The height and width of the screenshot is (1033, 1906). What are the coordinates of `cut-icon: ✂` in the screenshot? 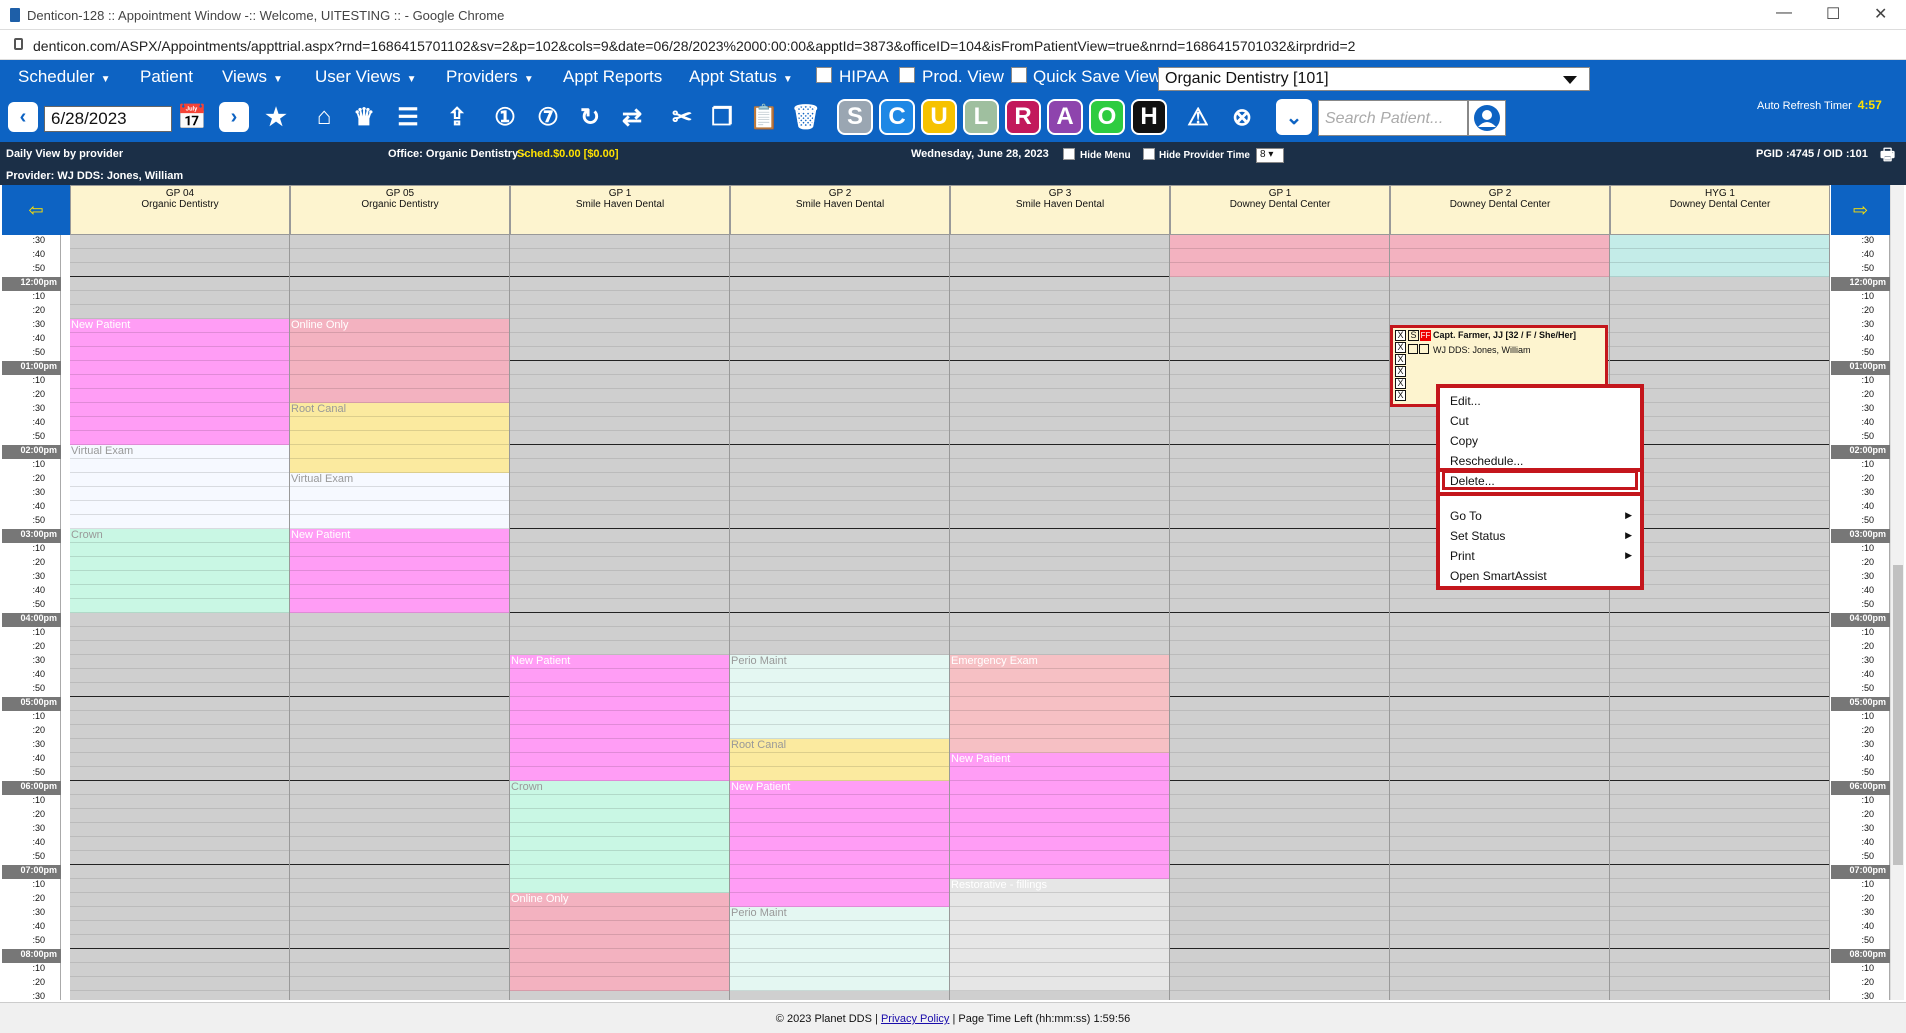 It's located at (682, 117).